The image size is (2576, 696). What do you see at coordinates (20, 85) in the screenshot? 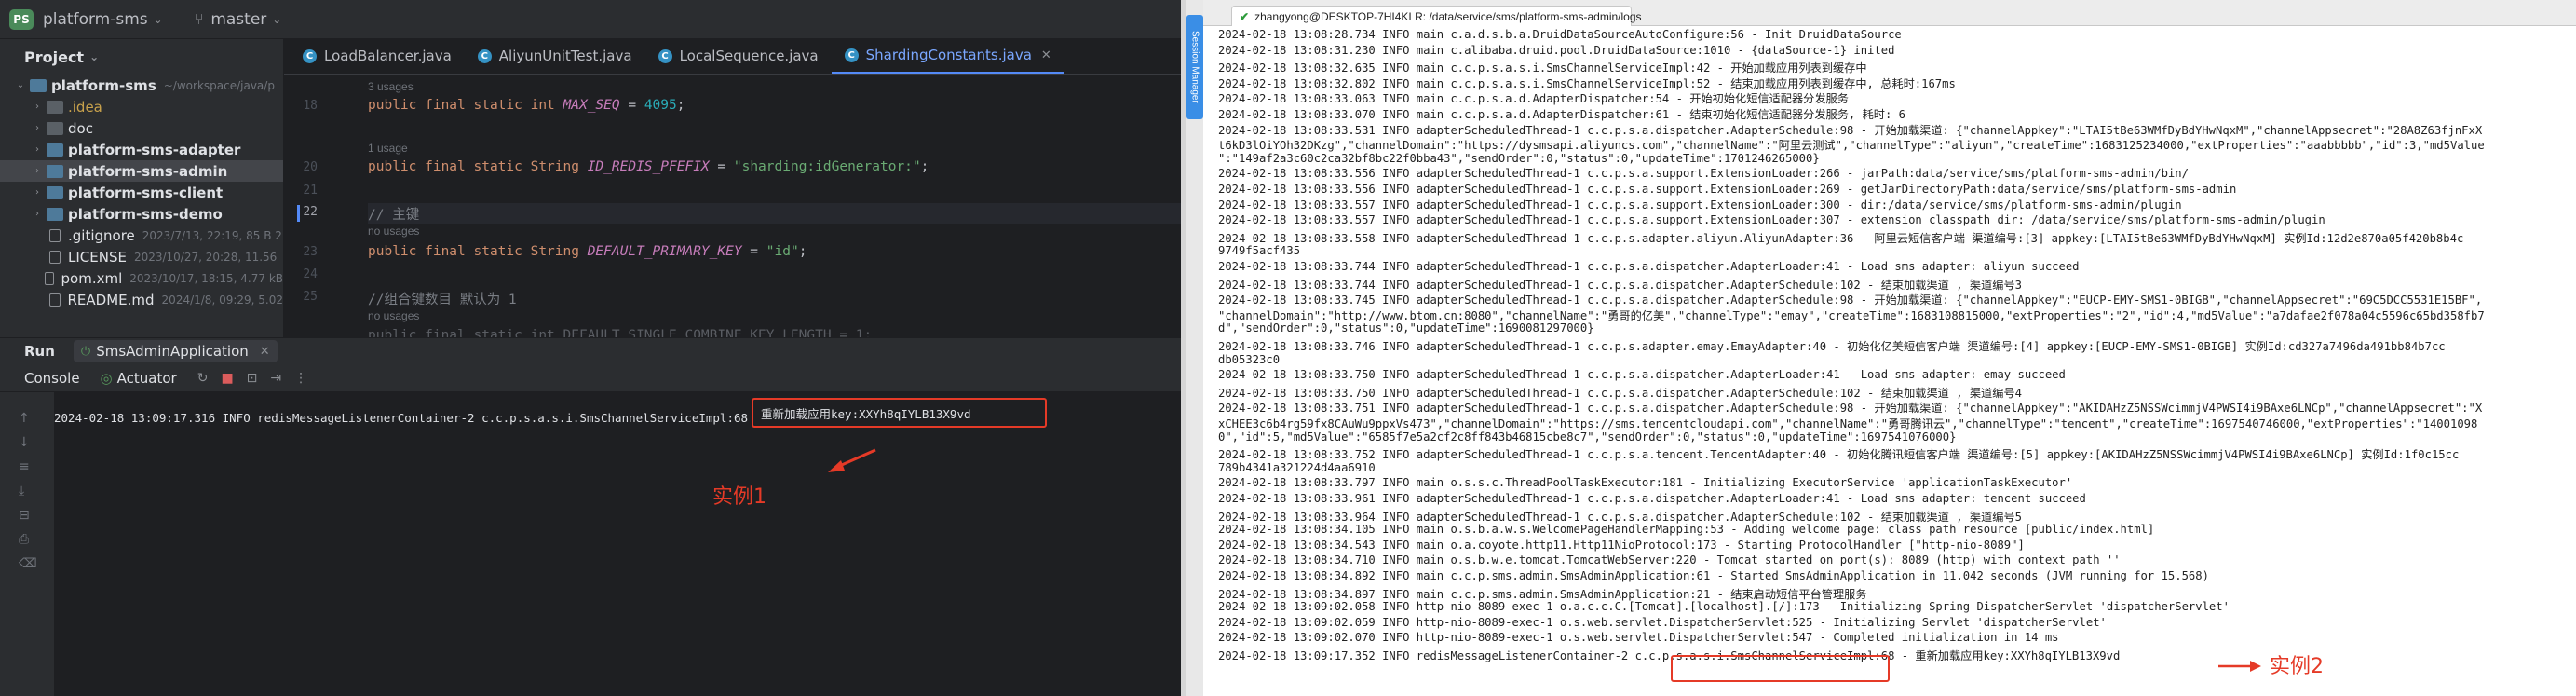
I see `chevron-icon: ⌄` at bounding box center [20, 85].